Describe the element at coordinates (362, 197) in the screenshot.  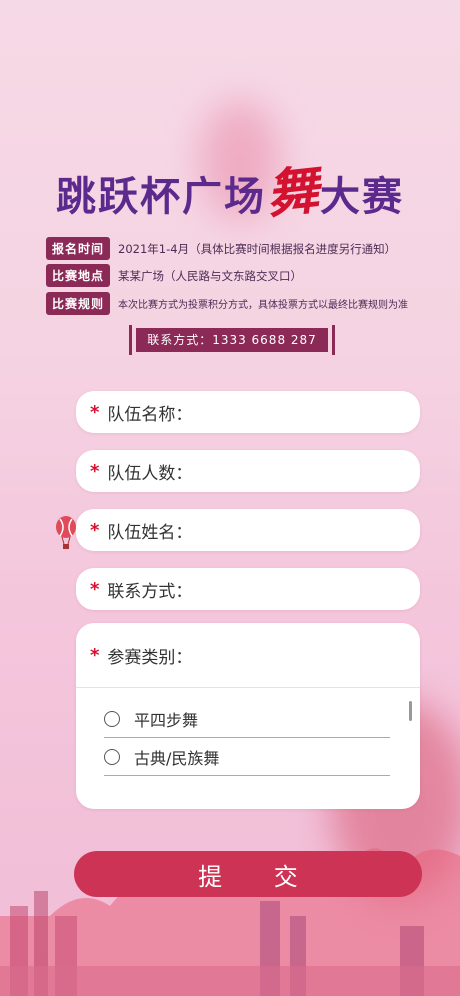
I see `title-part2: 大赛` at that location.